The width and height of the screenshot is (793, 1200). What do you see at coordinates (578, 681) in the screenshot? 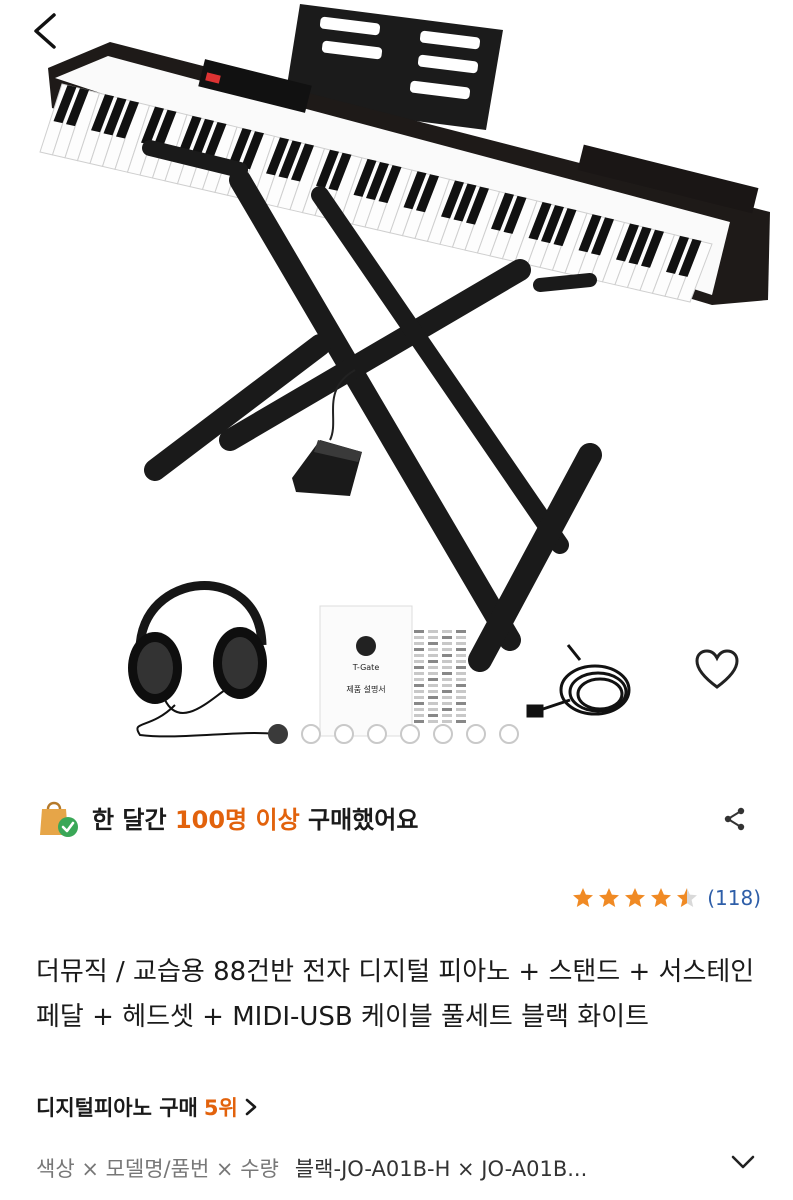
I see `usb-cable` at bounding box center [578, 681].